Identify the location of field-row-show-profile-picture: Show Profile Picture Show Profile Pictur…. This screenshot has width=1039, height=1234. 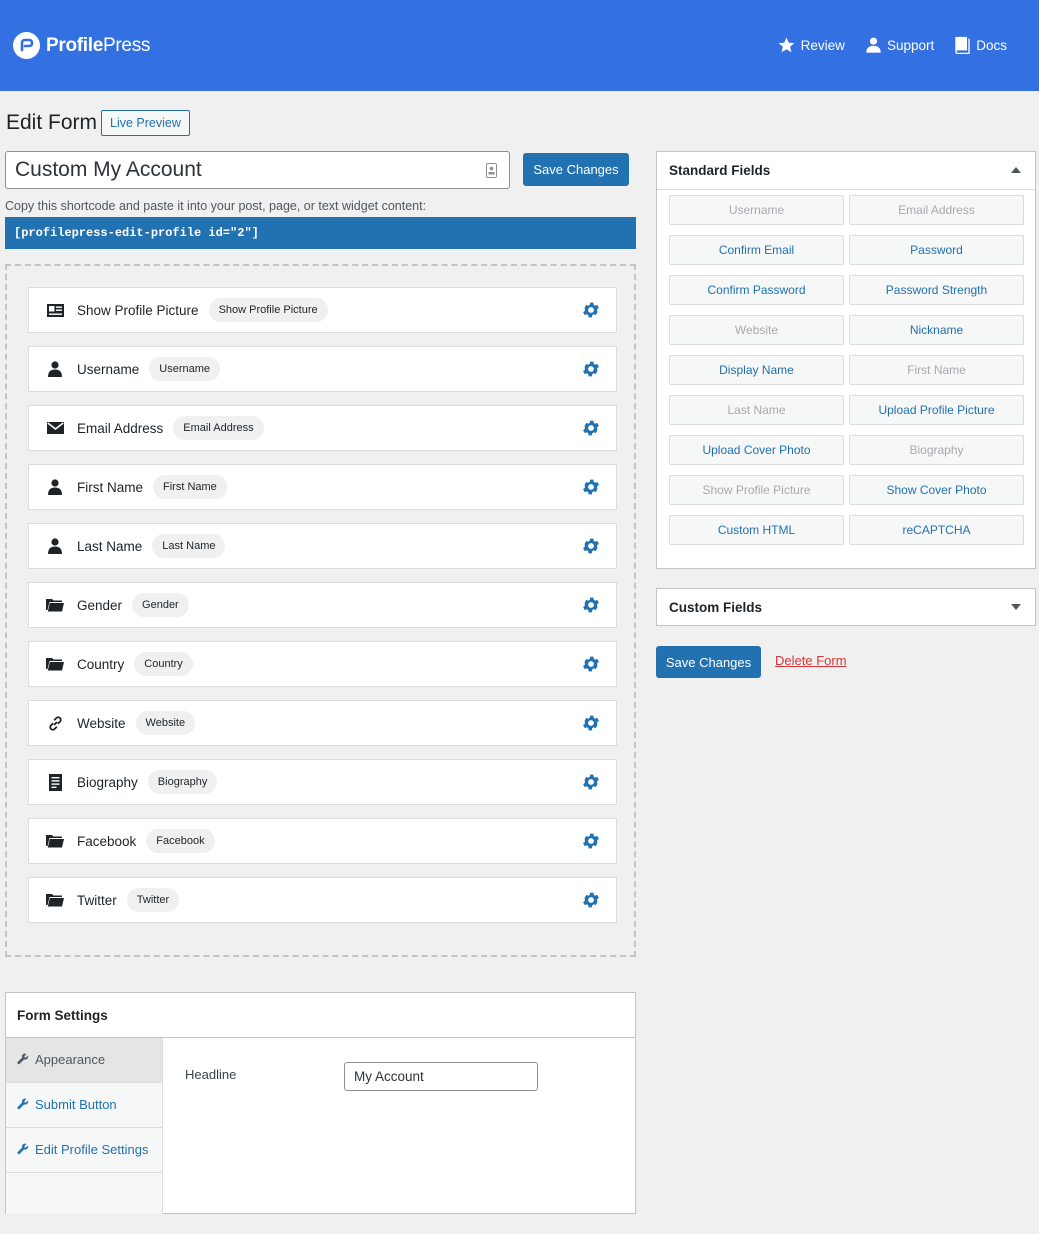
(322, 310).